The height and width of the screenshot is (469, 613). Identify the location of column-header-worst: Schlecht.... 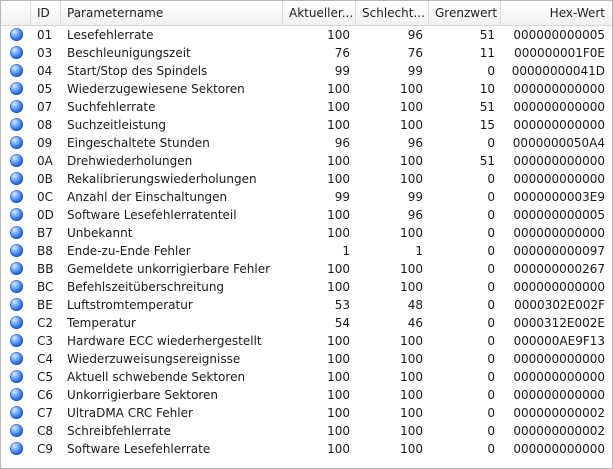
(392, 13).